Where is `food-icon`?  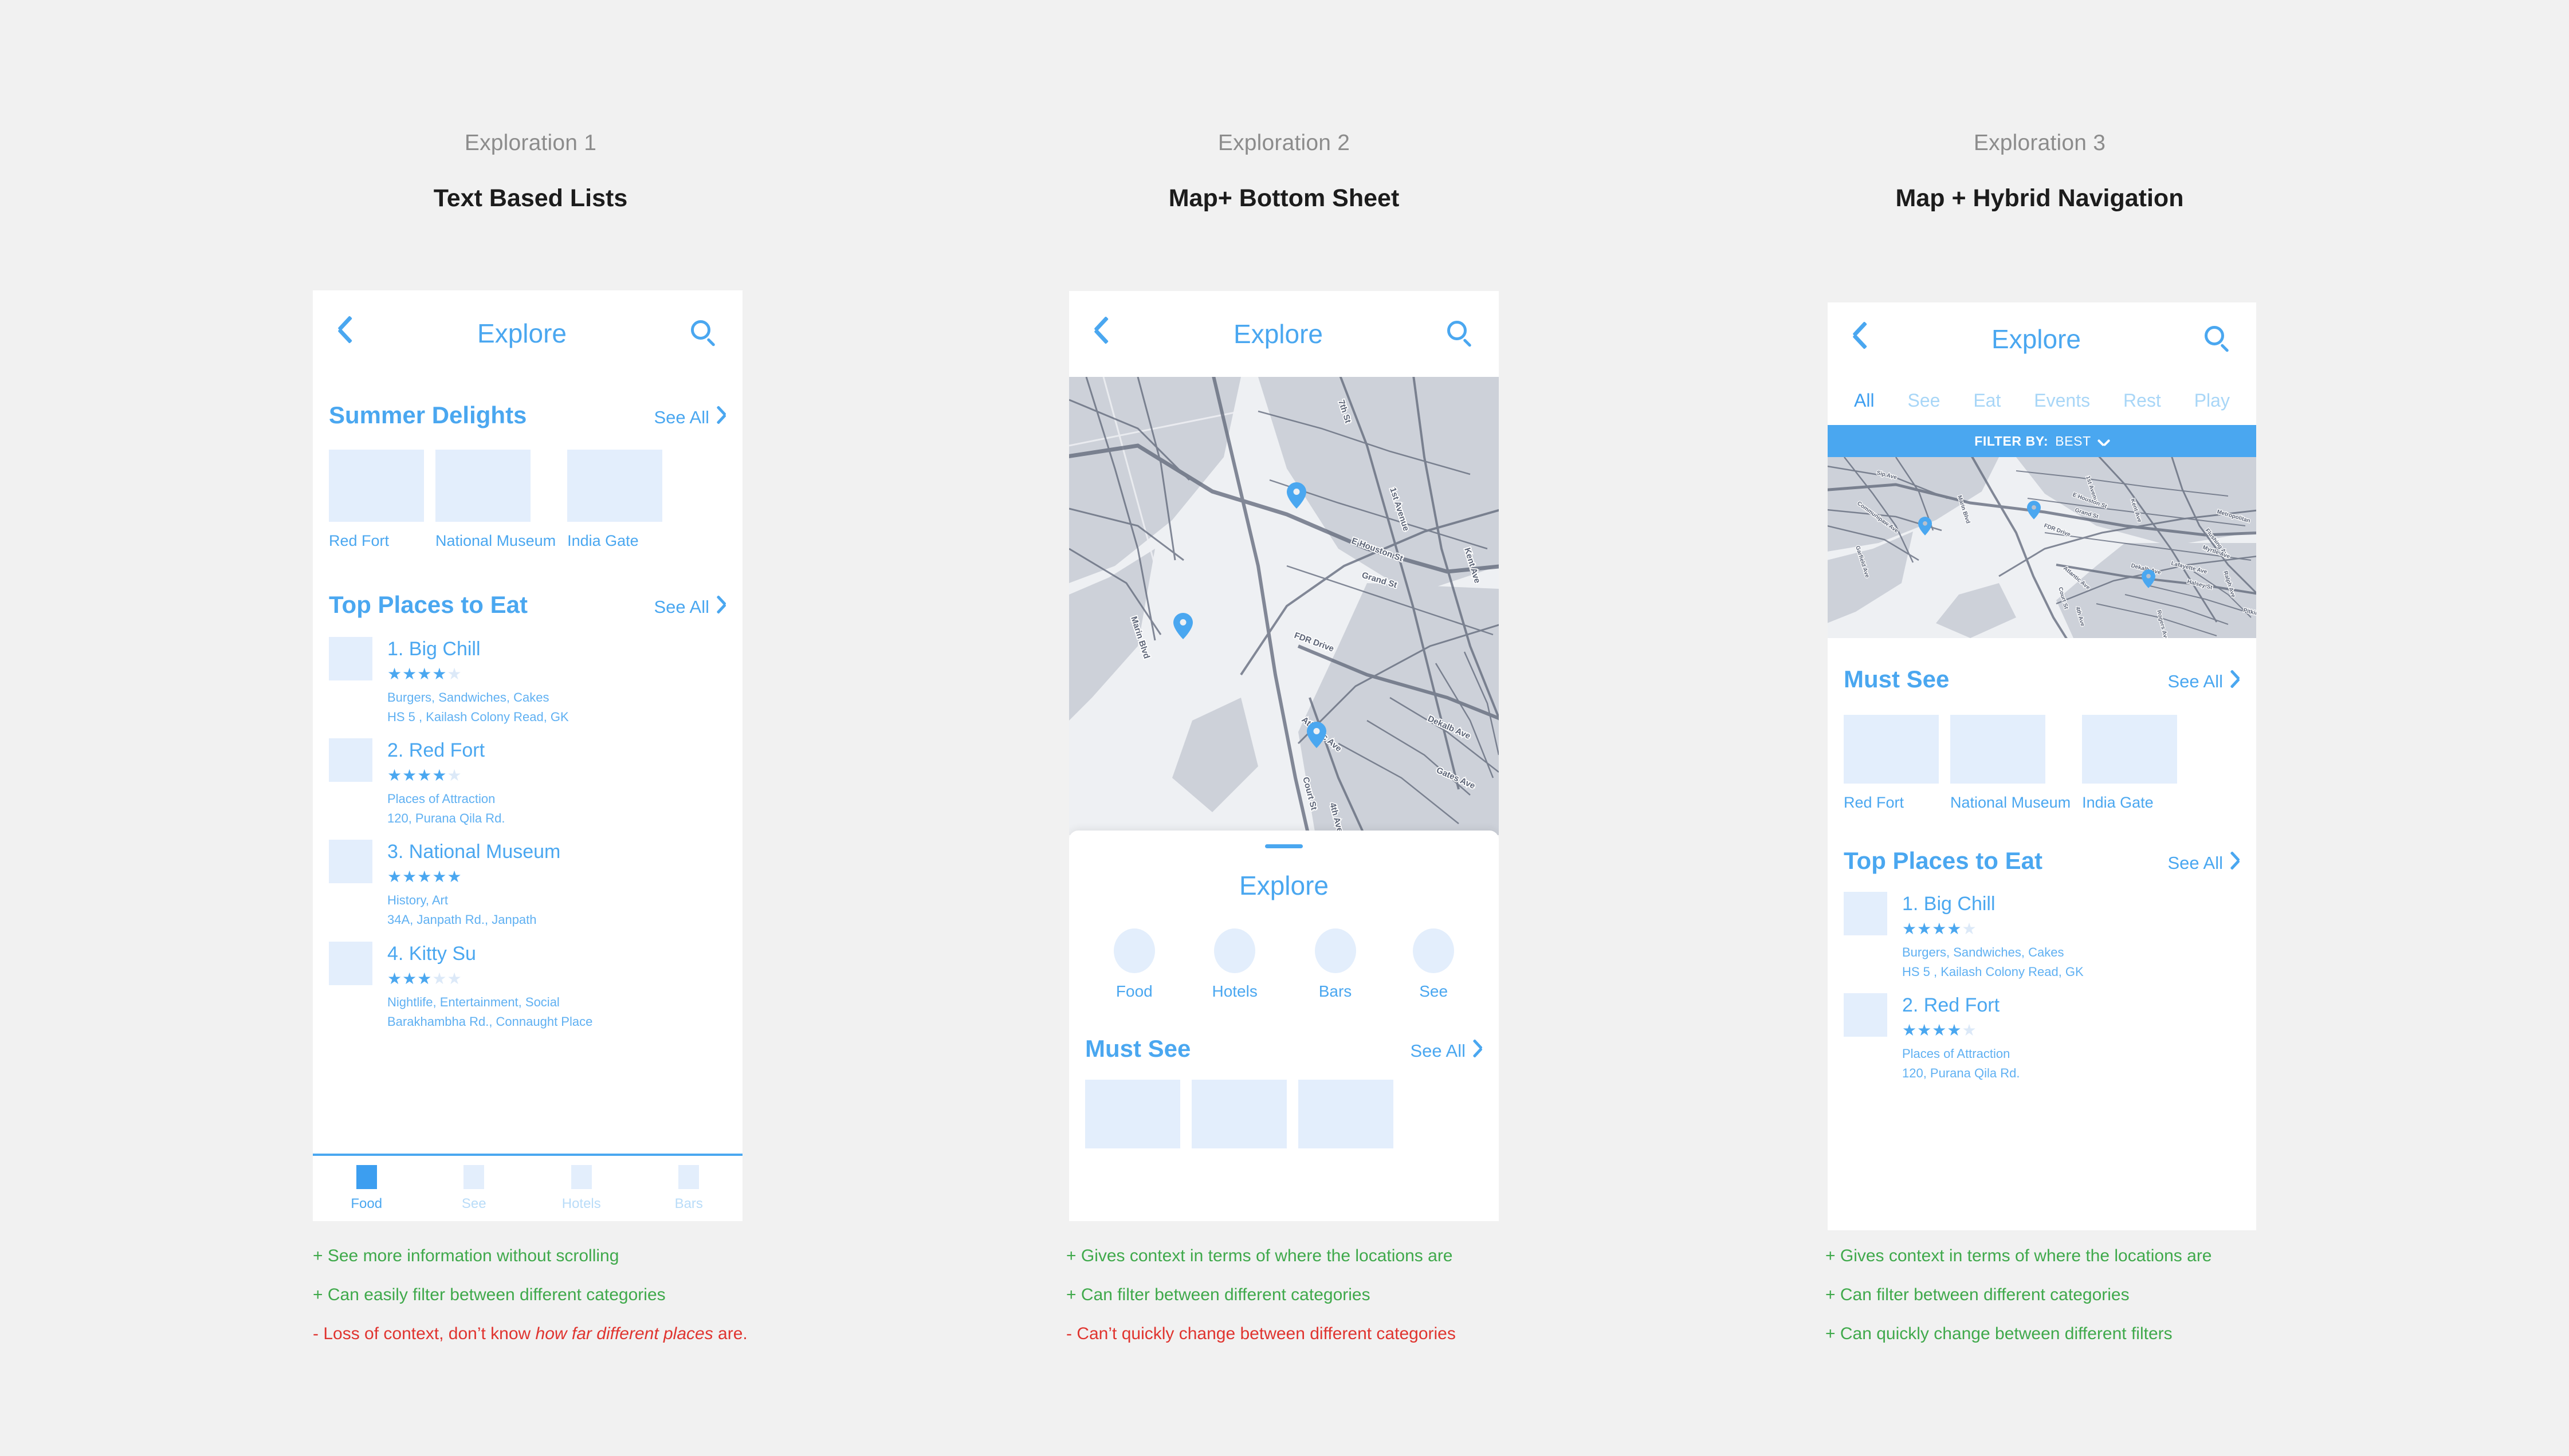 food-icon is located at coordinates (366, 1177).